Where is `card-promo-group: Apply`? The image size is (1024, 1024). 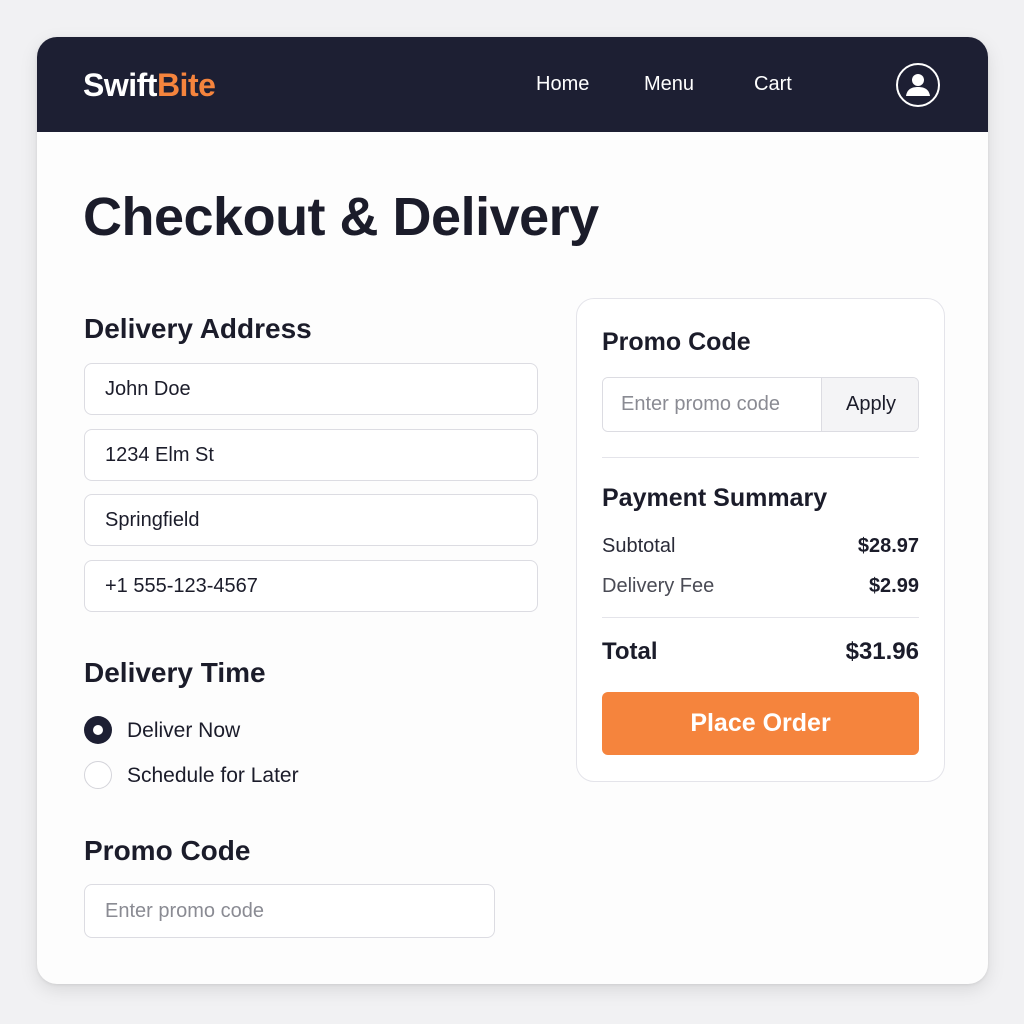 card-promo-group: Apply is located at coordinates (760, 404).